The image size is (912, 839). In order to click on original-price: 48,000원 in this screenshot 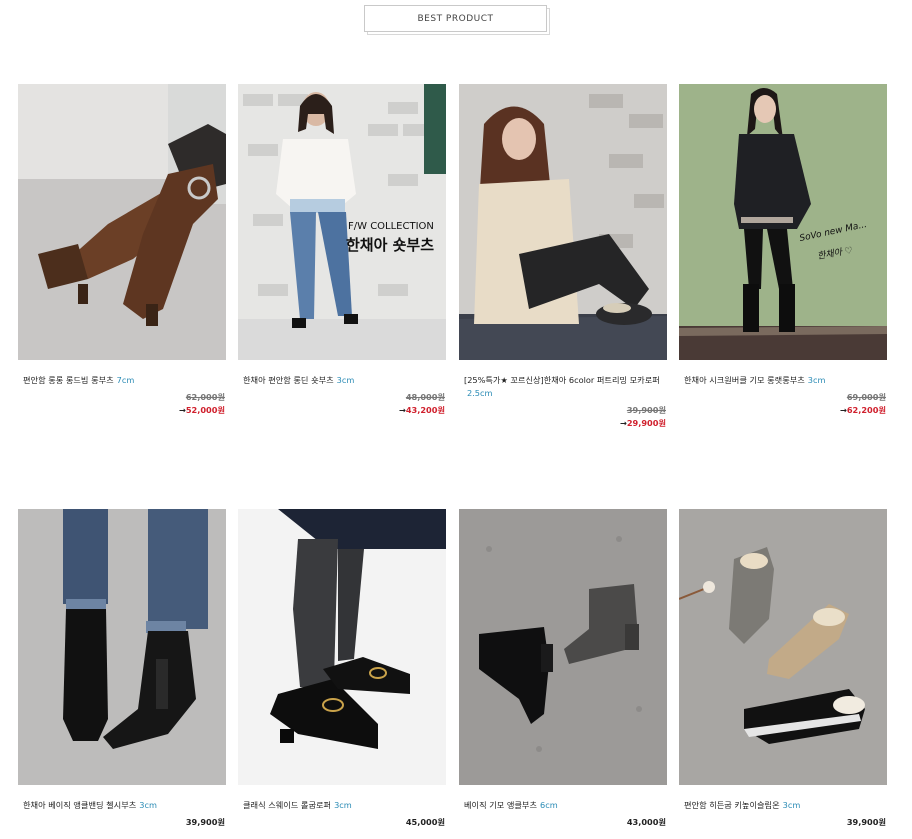, I will do `click(425, 397)`.